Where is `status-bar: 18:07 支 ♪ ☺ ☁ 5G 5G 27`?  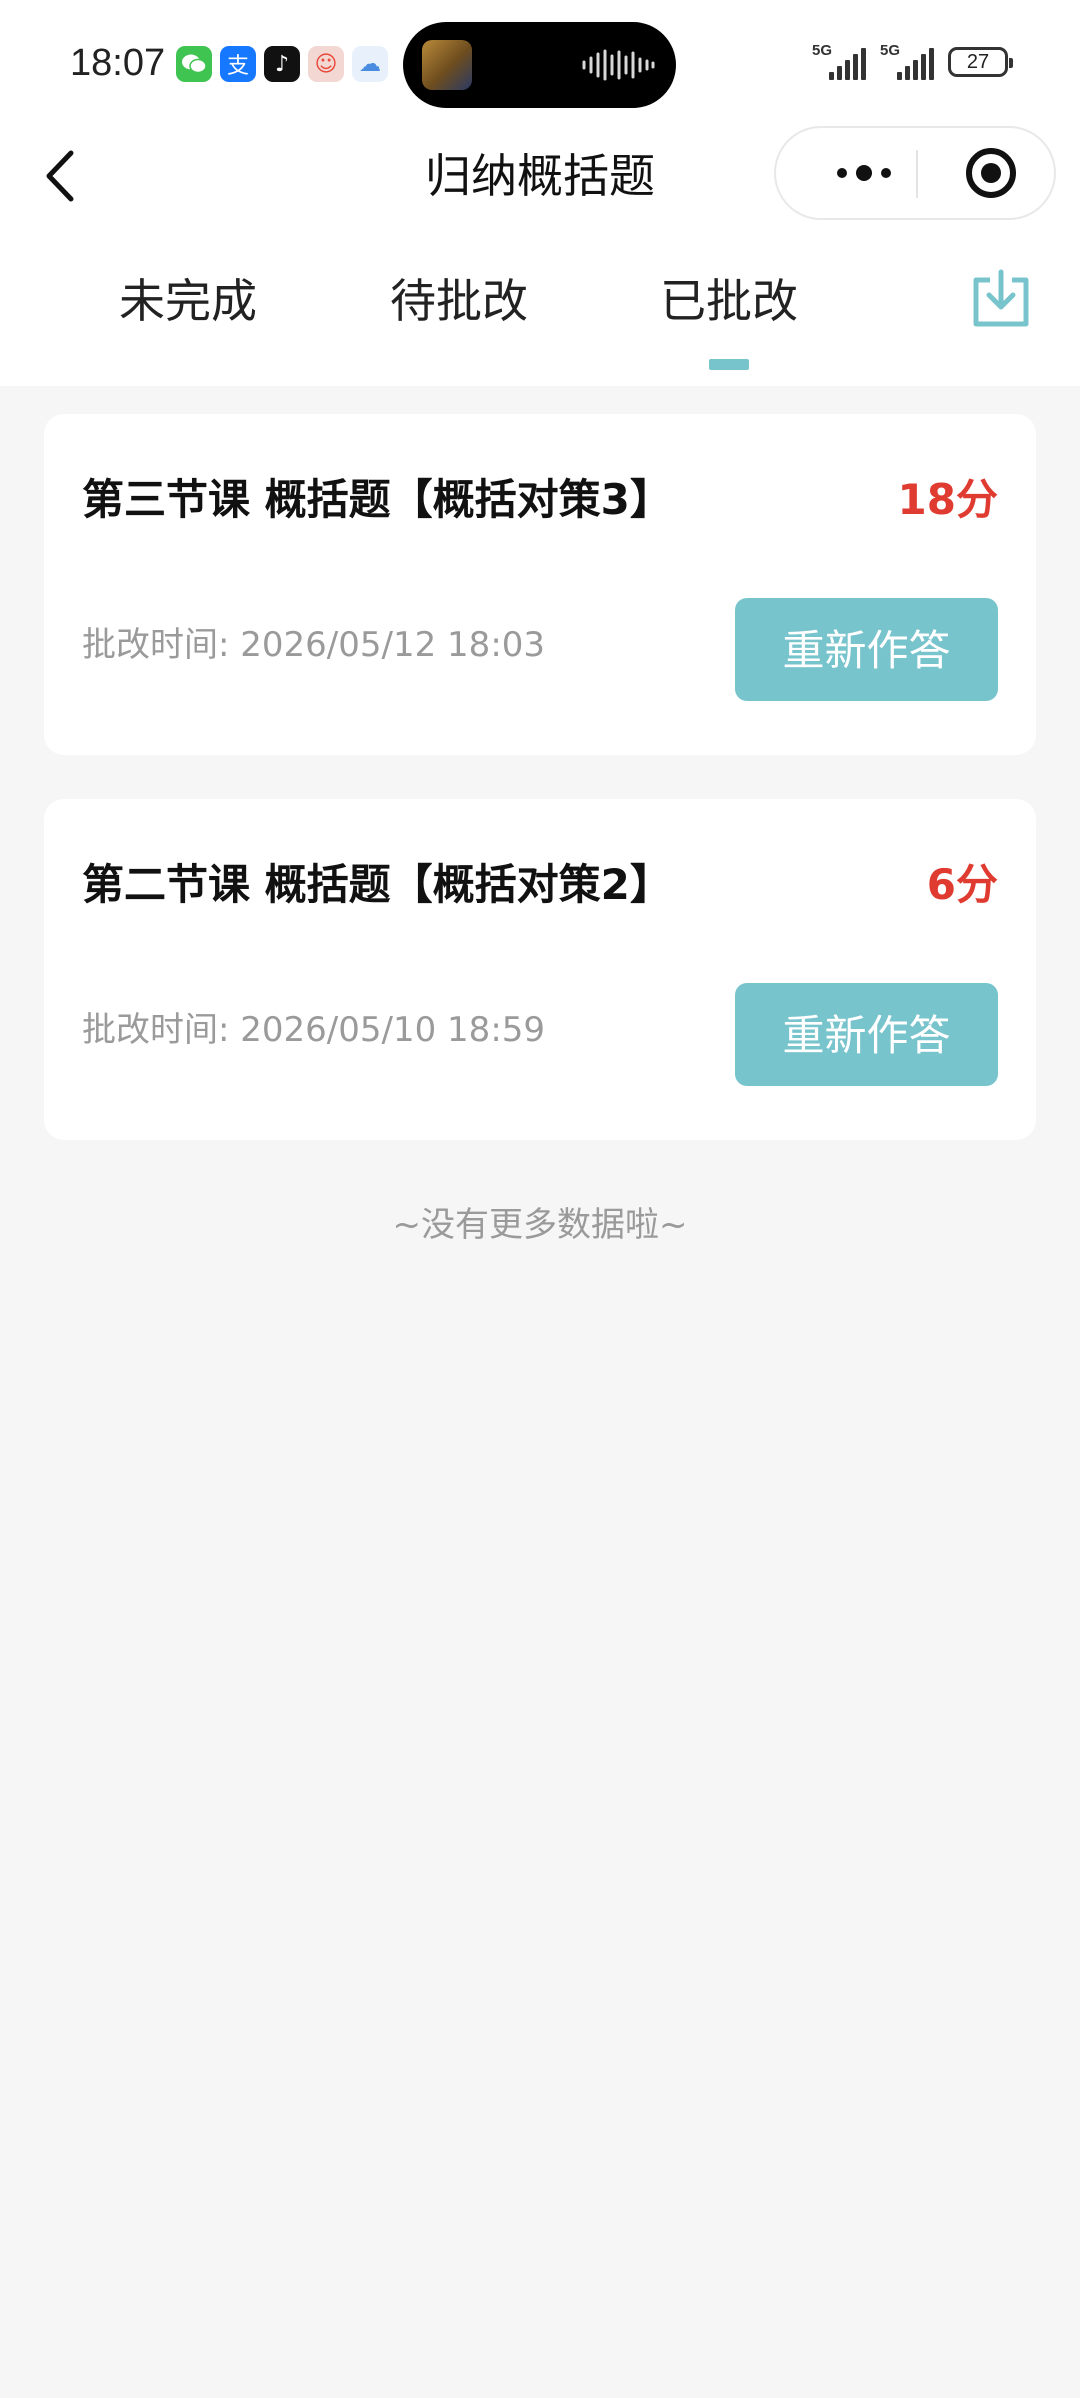 status-bar: 18:07 支 ♪ ☺ ☁ 5G 5G 27 is located at coordinates (540, 63).